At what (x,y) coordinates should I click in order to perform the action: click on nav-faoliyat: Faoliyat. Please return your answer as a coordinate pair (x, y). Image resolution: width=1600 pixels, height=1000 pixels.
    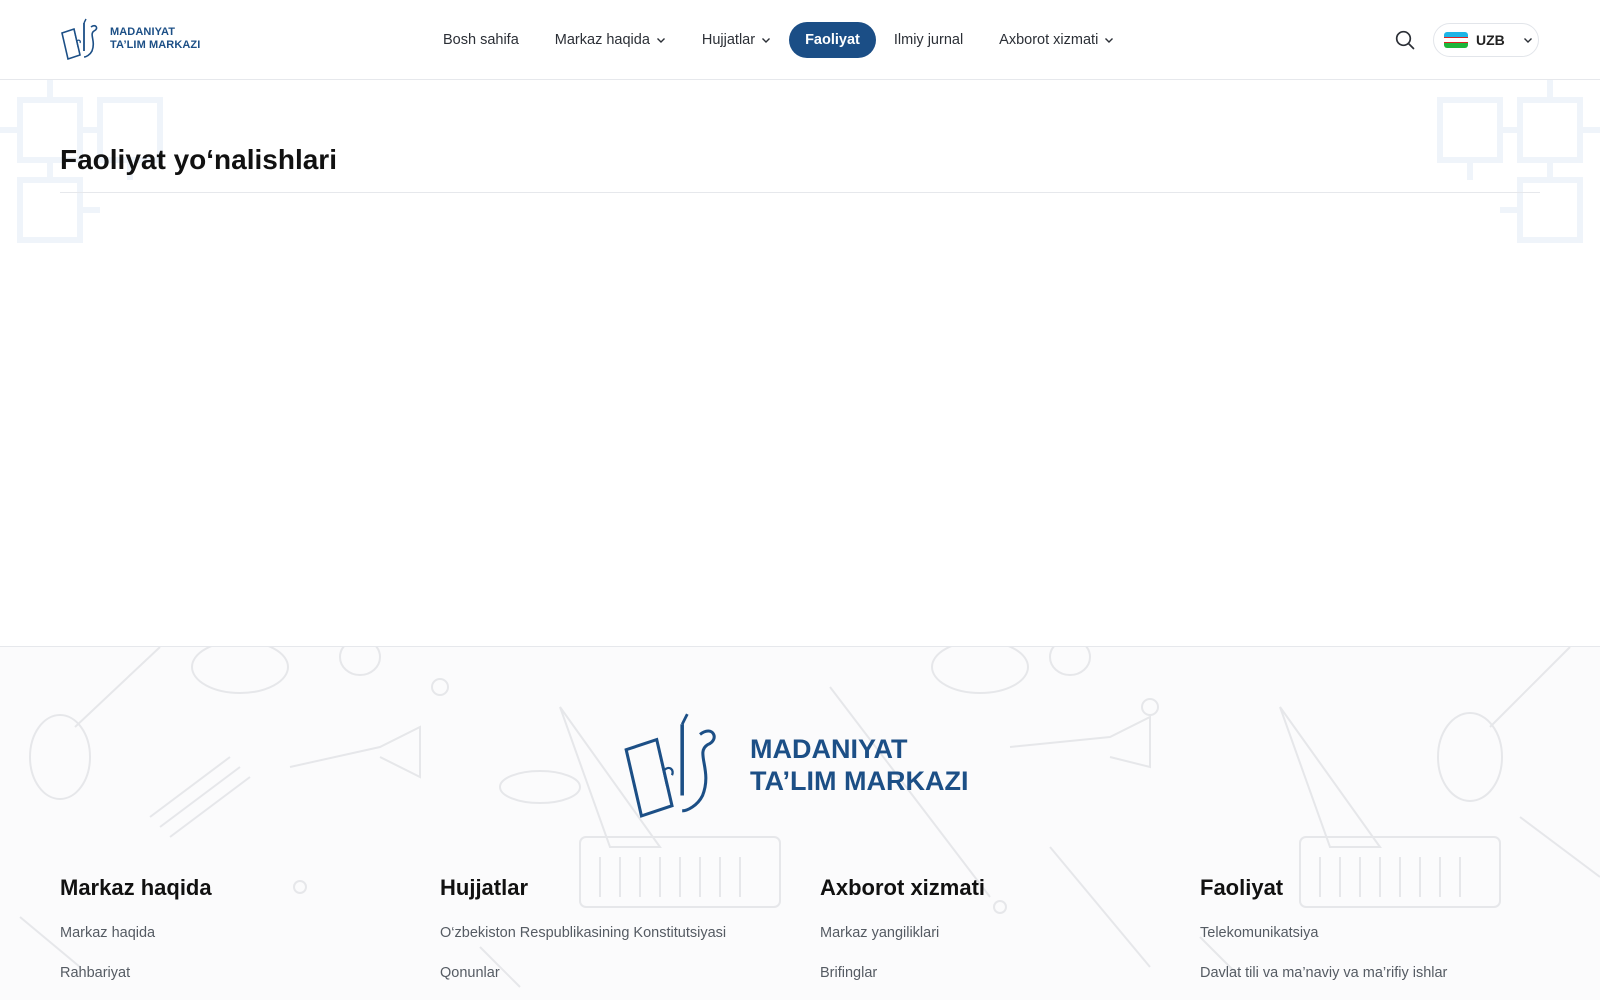
    Looking at the image, I should click on (832, 40).